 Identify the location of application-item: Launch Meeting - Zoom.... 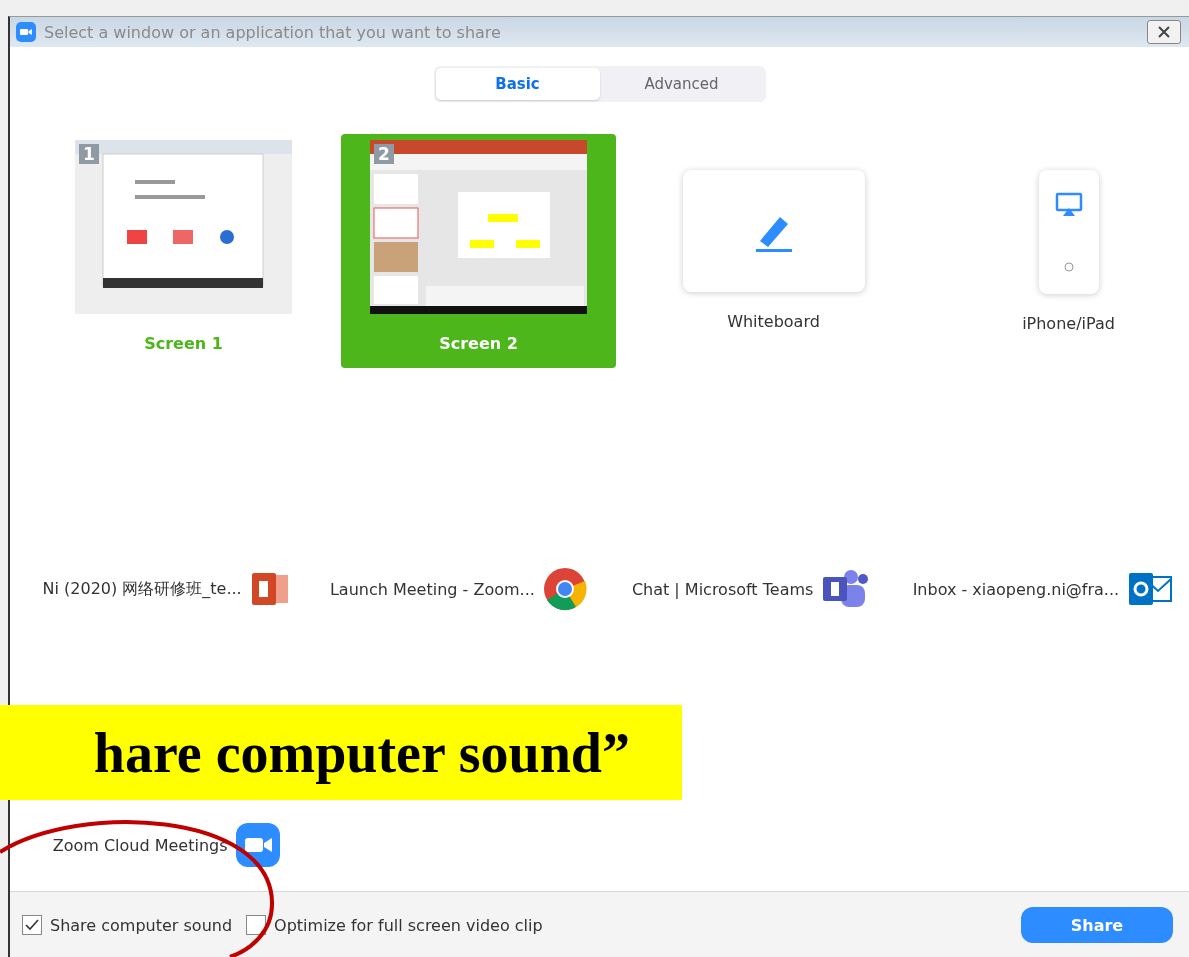
(458, 589).